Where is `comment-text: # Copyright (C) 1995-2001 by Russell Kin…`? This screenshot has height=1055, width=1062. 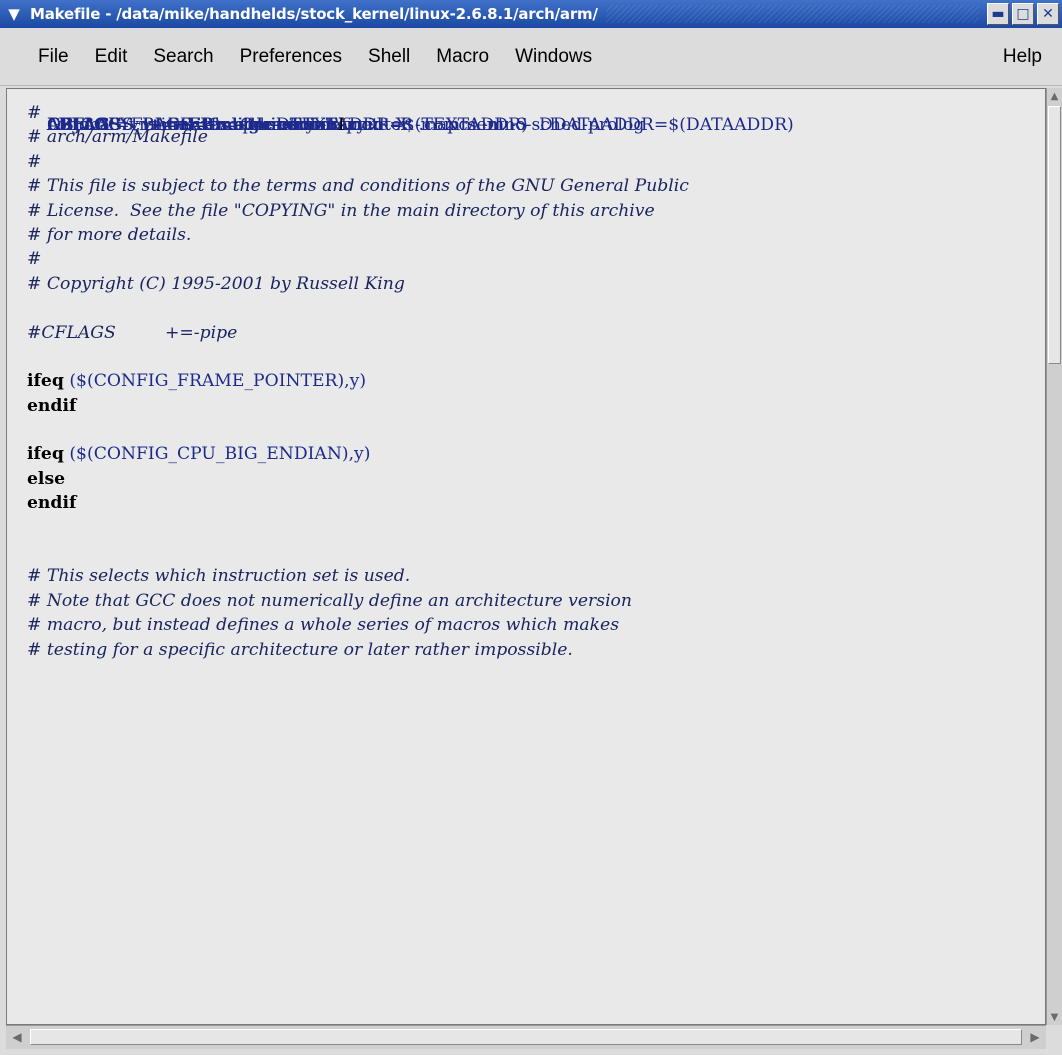 comment-text: # Copyright (C) 1995-2001 by Russell Kin… is located at coordinates (216, 283).